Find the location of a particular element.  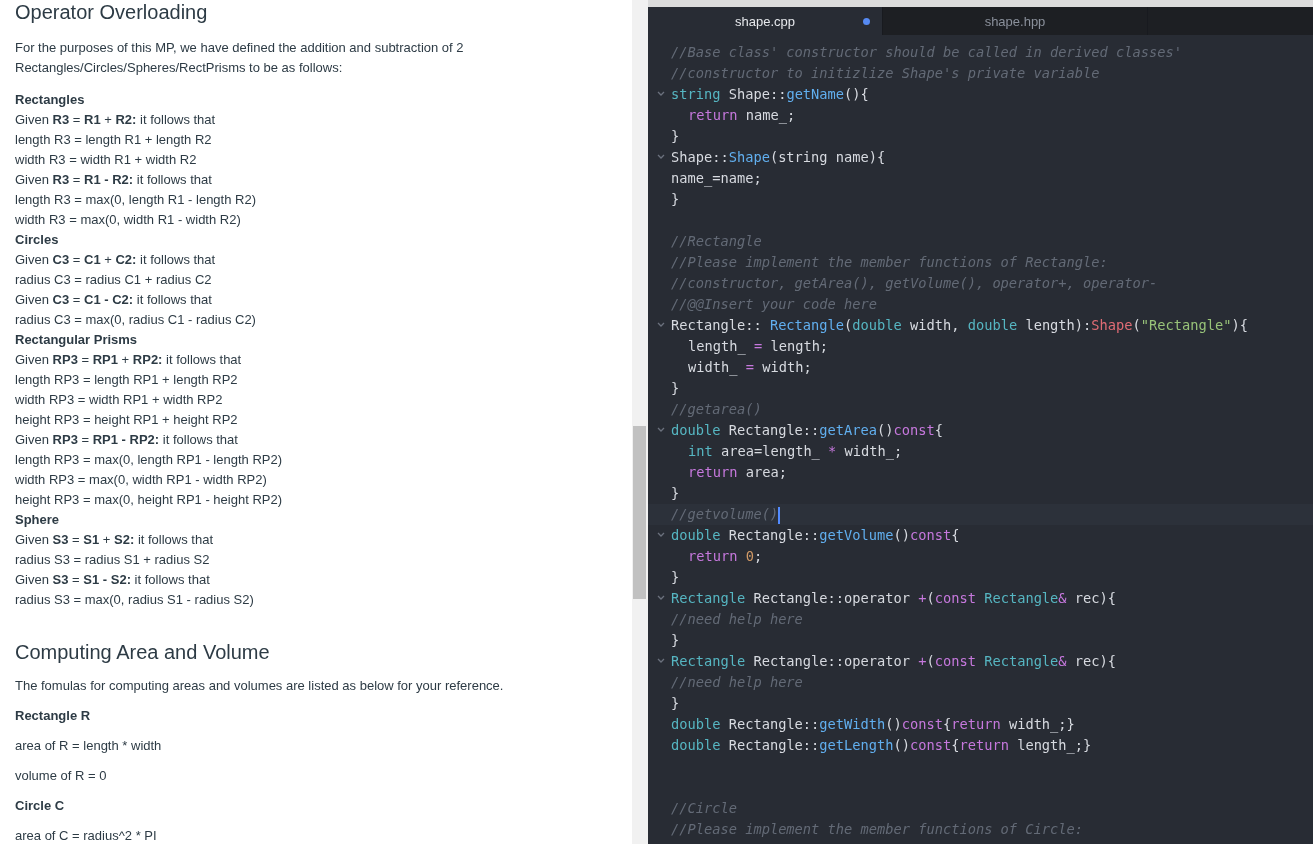

code-line: name_=name; is located at coordinates (716, 179).